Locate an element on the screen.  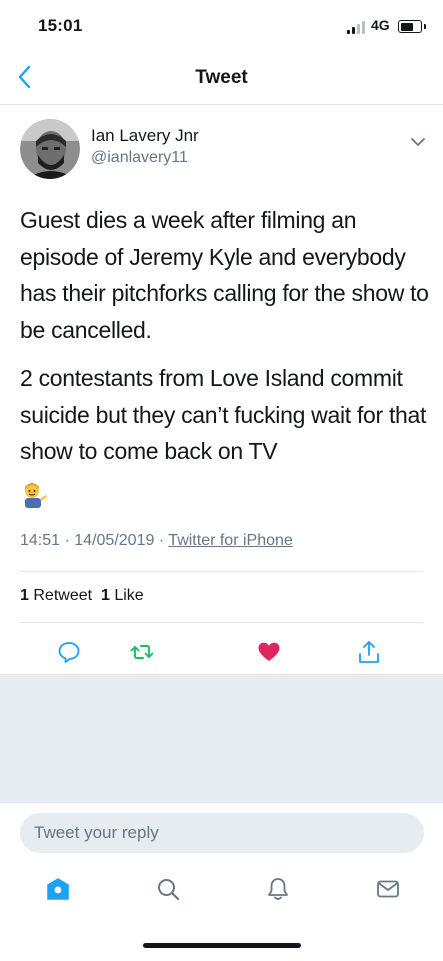
reply-button is located at coordinates (69, 652).